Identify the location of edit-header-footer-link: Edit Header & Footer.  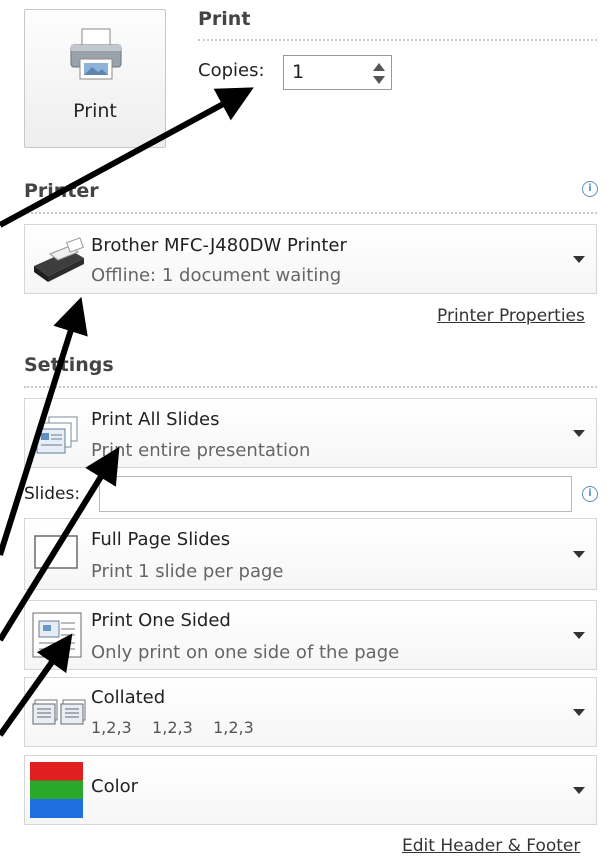
(491, 846).